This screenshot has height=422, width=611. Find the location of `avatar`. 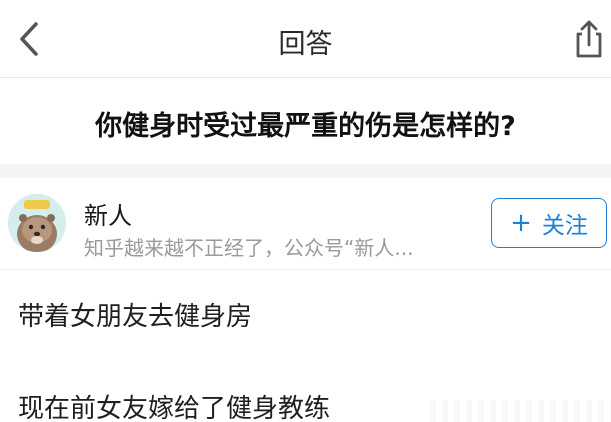

avatar is located at coordinates (37, 223).